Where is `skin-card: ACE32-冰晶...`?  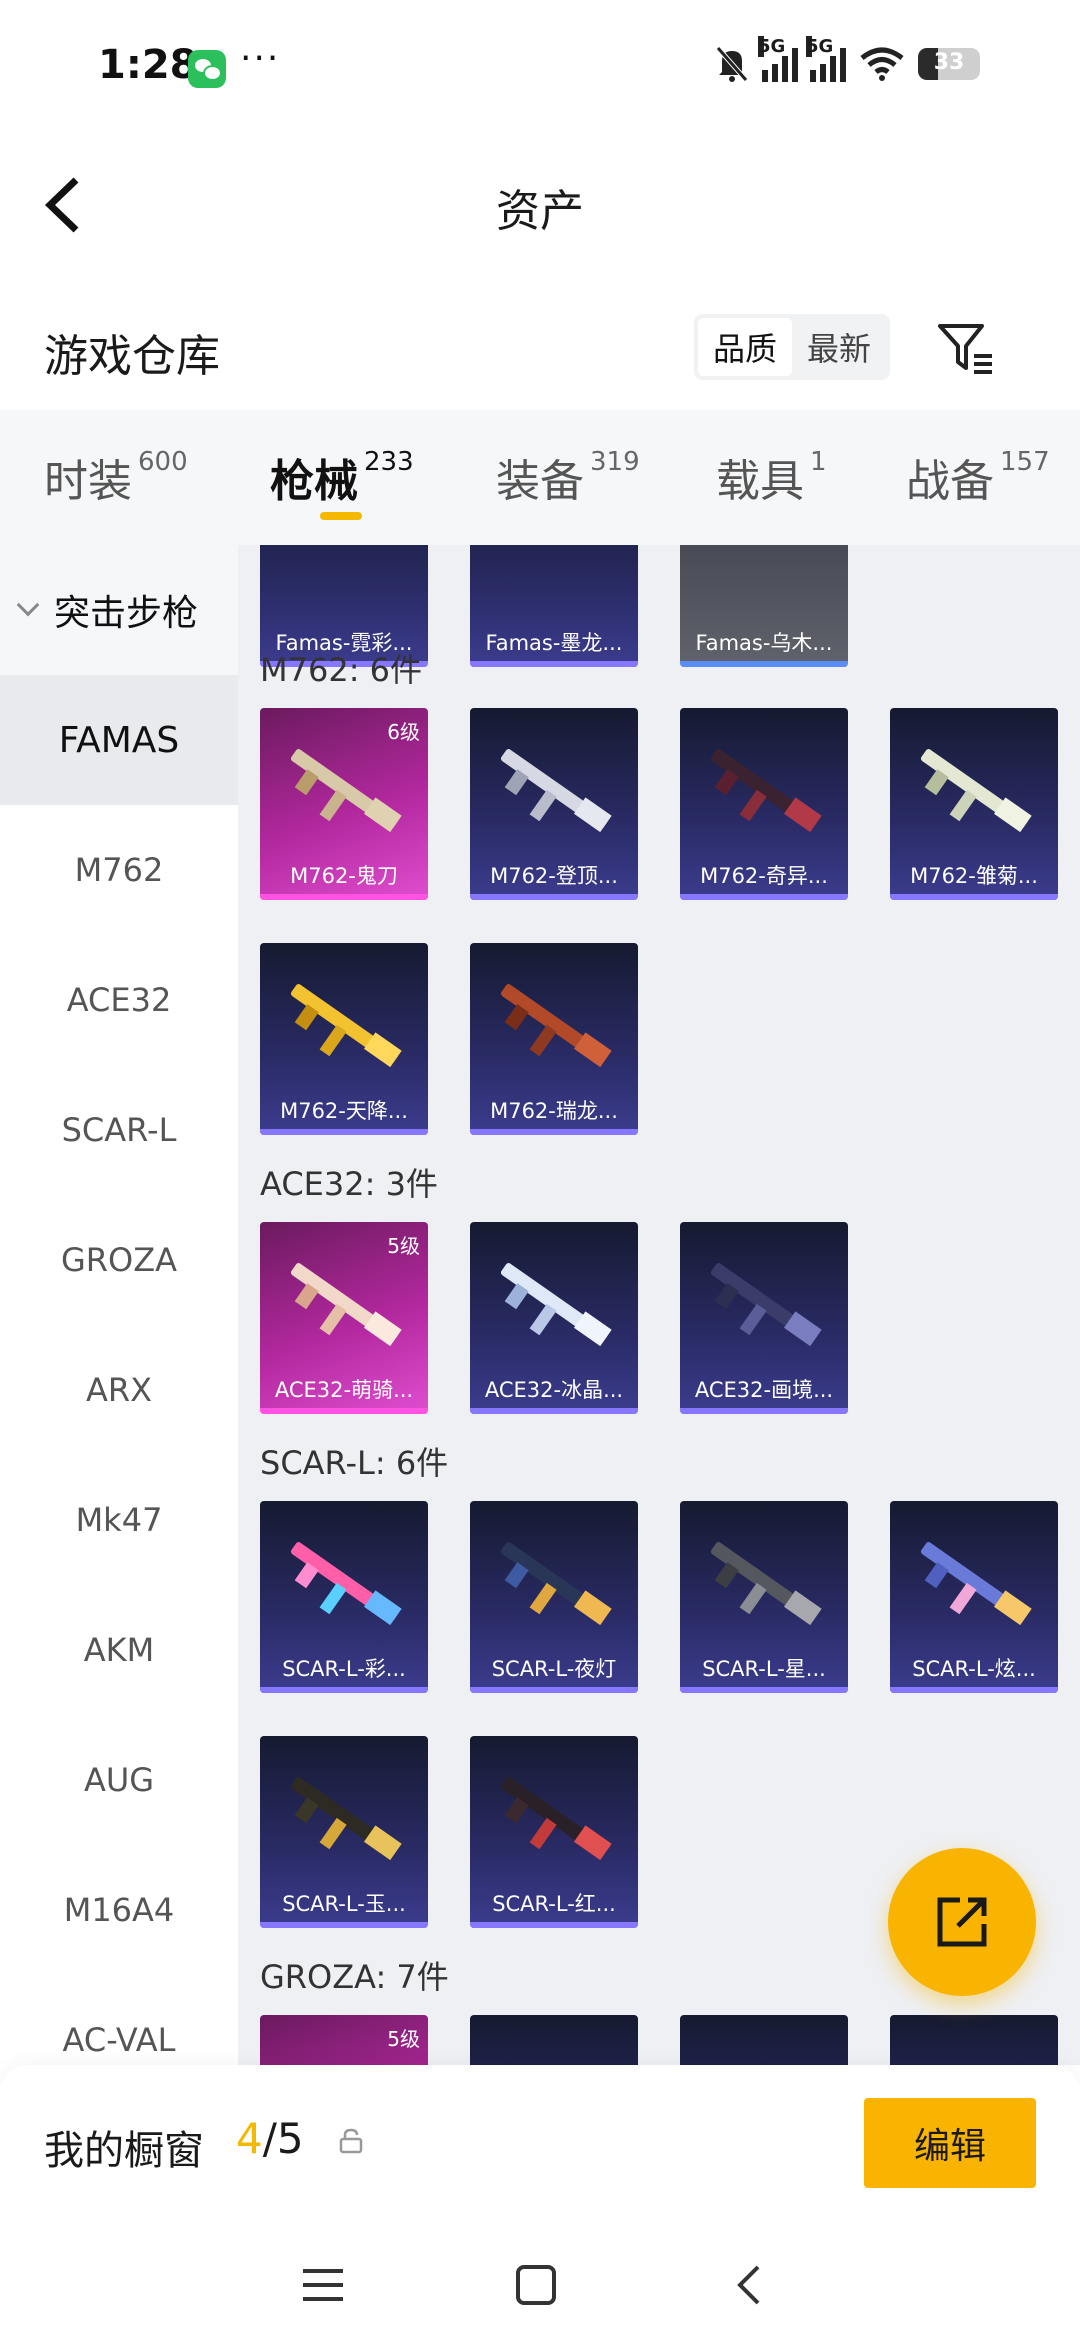 skin-card: ACE32-冰晶... is located at coordinates (554, 1318).